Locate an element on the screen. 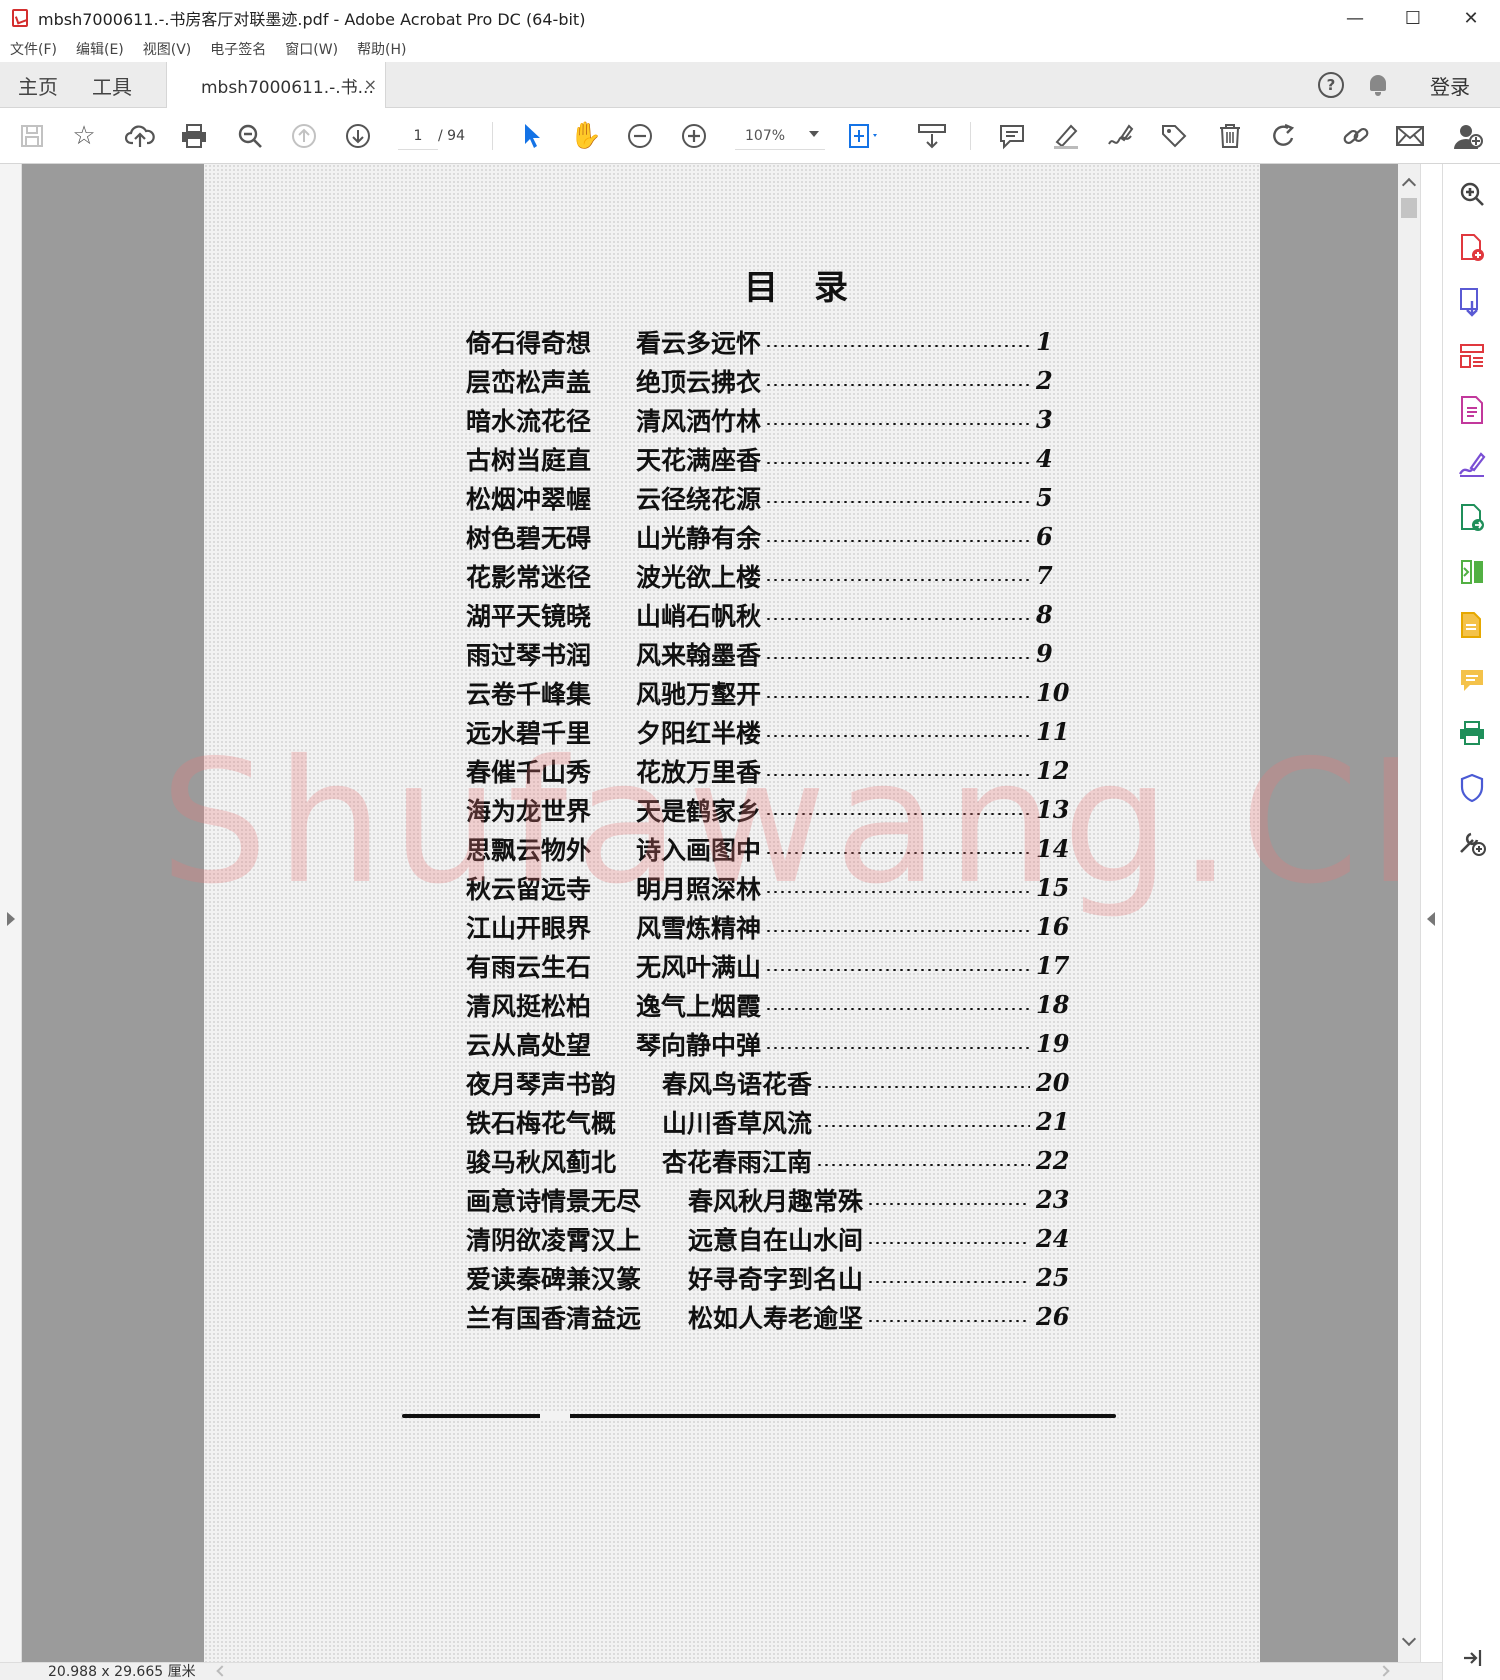 This screenshot has width=1500, height=1680. zoom-out-magnifier-icon is located at coordinates (250, 136).